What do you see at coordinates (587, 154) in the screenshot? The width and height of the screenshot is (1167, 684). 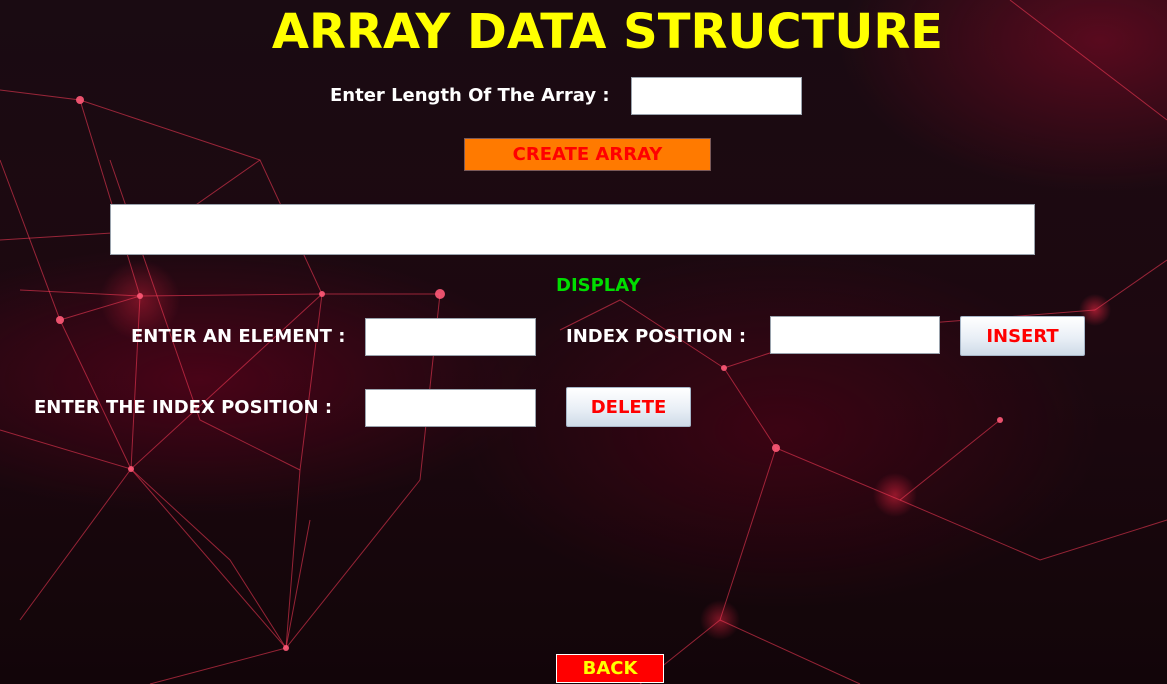 I see `create-array-button: CREATE ARRAY` at bounding box center [587, 154].